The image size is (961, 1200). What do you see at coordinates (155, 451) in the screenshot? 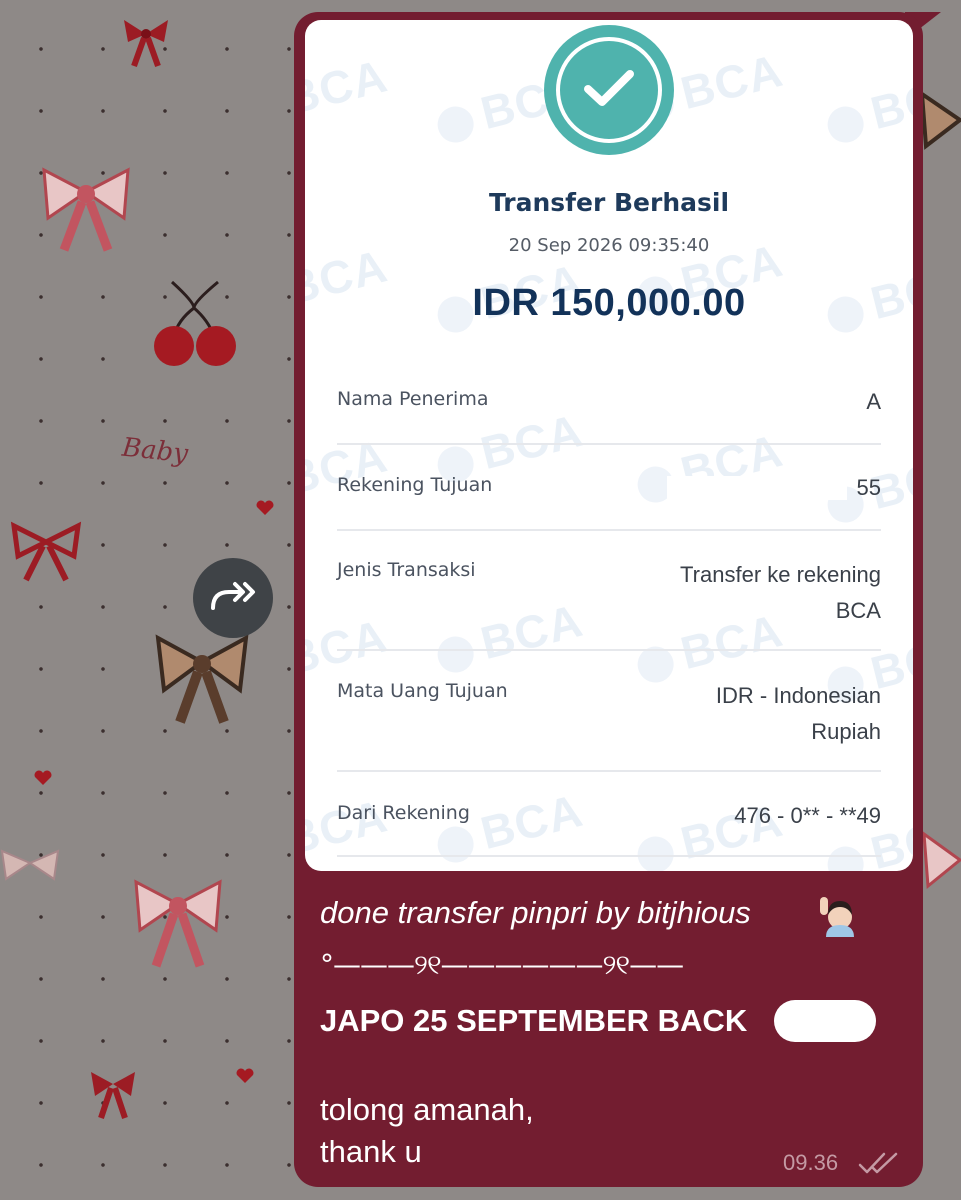
I see `wallpaper-baby-text: Baby` at bounding box center [155, 451].